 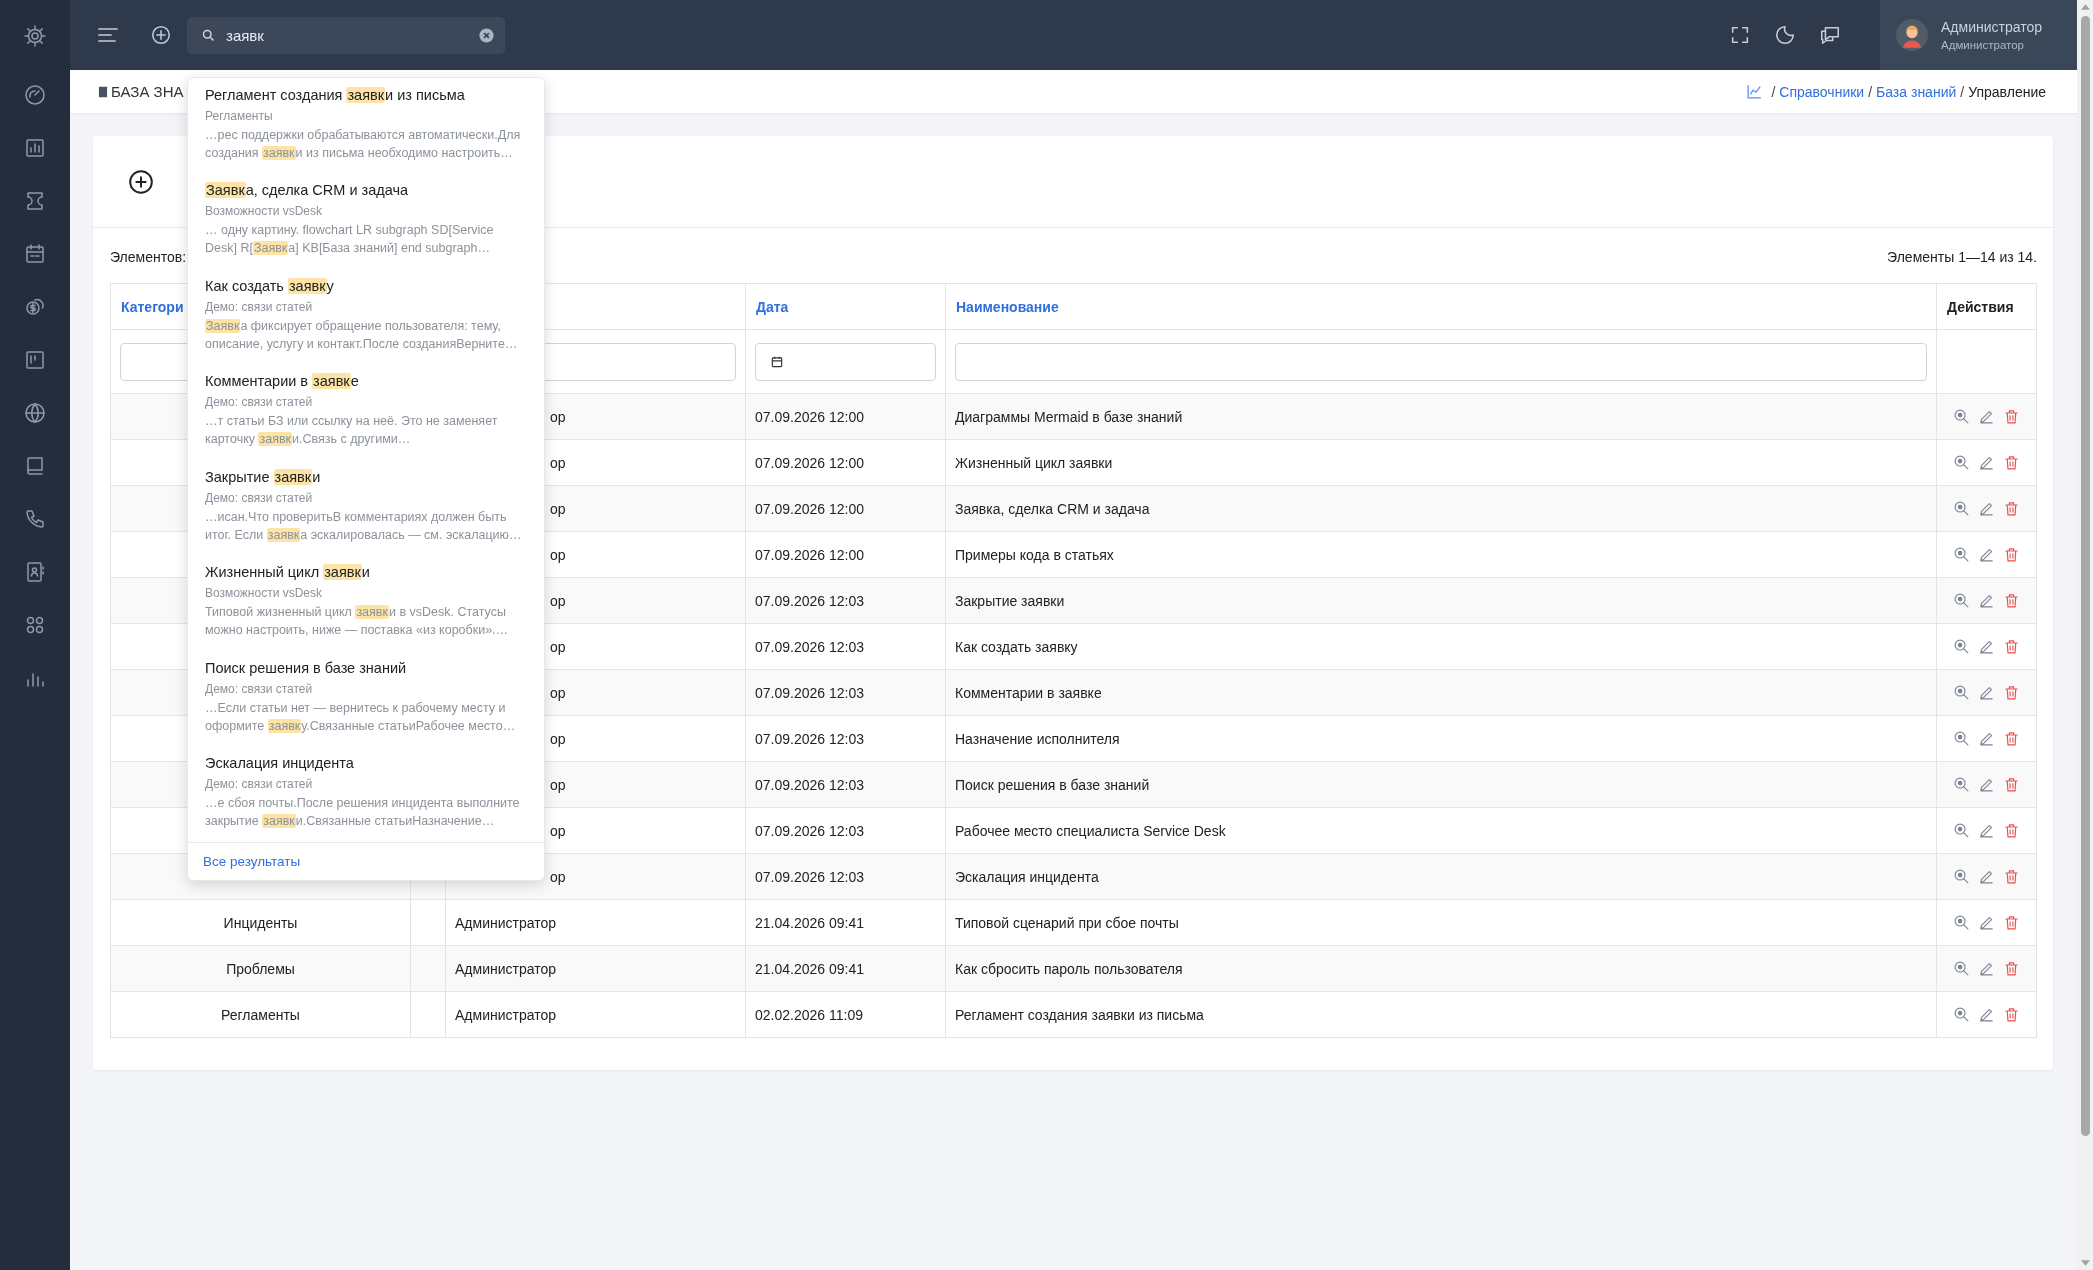 What do you see at coordinates (2085, 7) in the screenshot?
I see `scroll-up-icon` at bounding box center [2085, 7].